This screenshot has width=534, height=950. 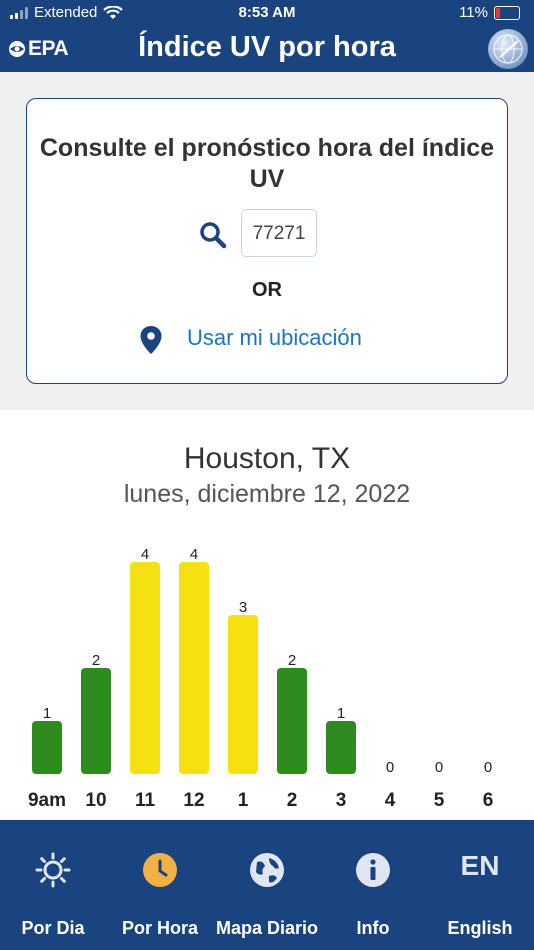 What do you see at coordinates (292, 800) in the screenshot?
I see `hour-tick-label: 2` at bounding box center [292, 800].